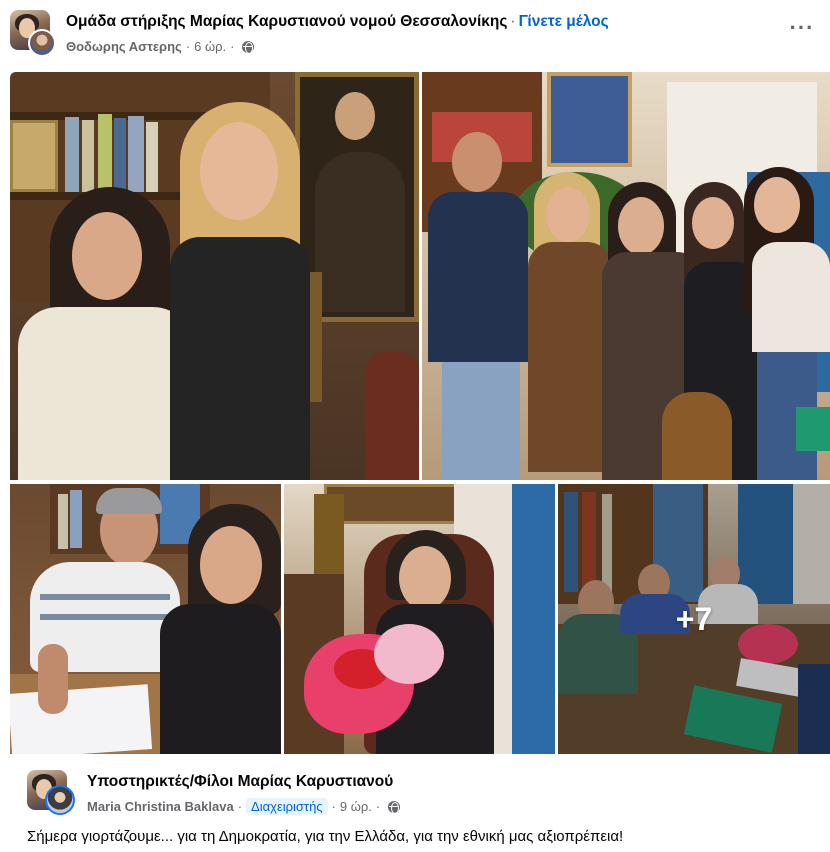  What do you see at coordinates (160, 806) in the screenshot?
I see `shared-author-name-link: Maria Christina Baklava` at bounding box center [160, 806].